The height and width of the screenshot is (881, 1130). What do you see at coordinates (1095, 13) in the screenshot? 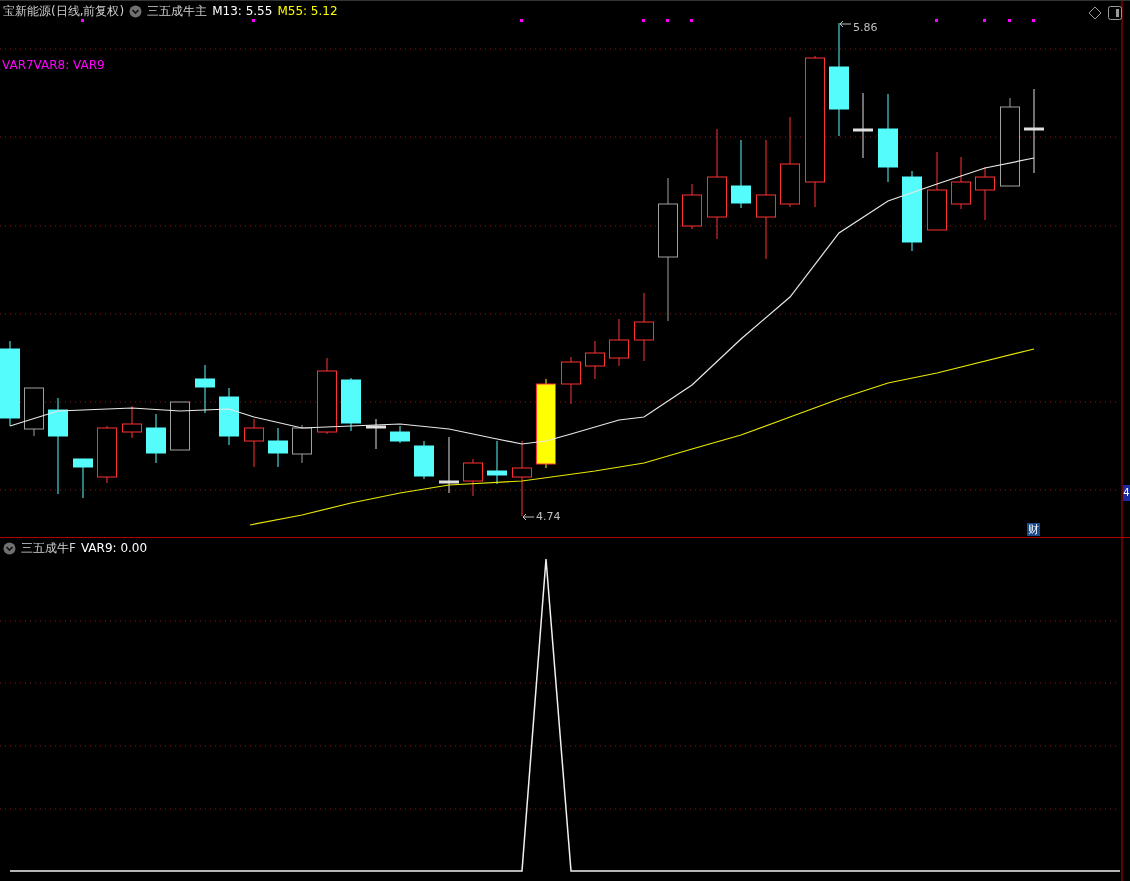
I see `diamond-icon` at bounding box center [1095, 13].